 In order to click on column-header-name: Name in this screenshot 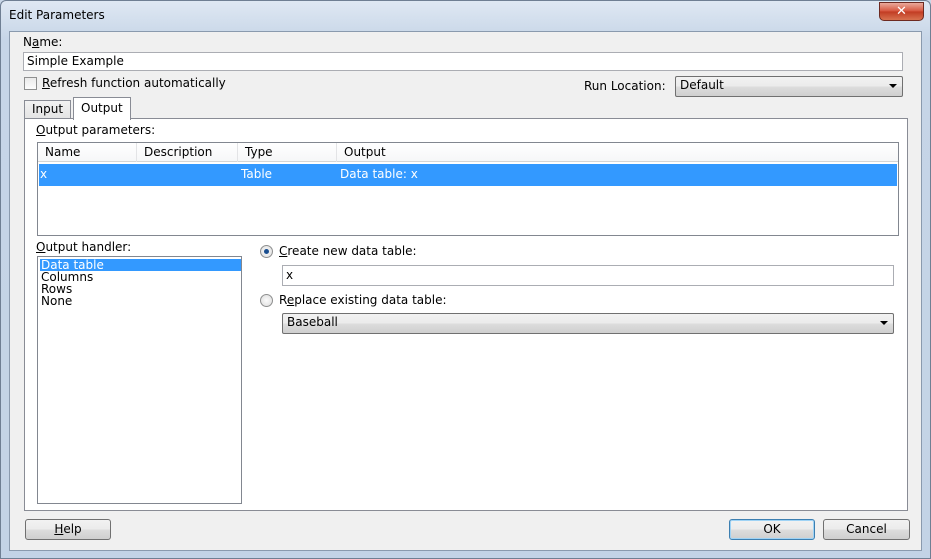, I will do `click(87, 152)`.